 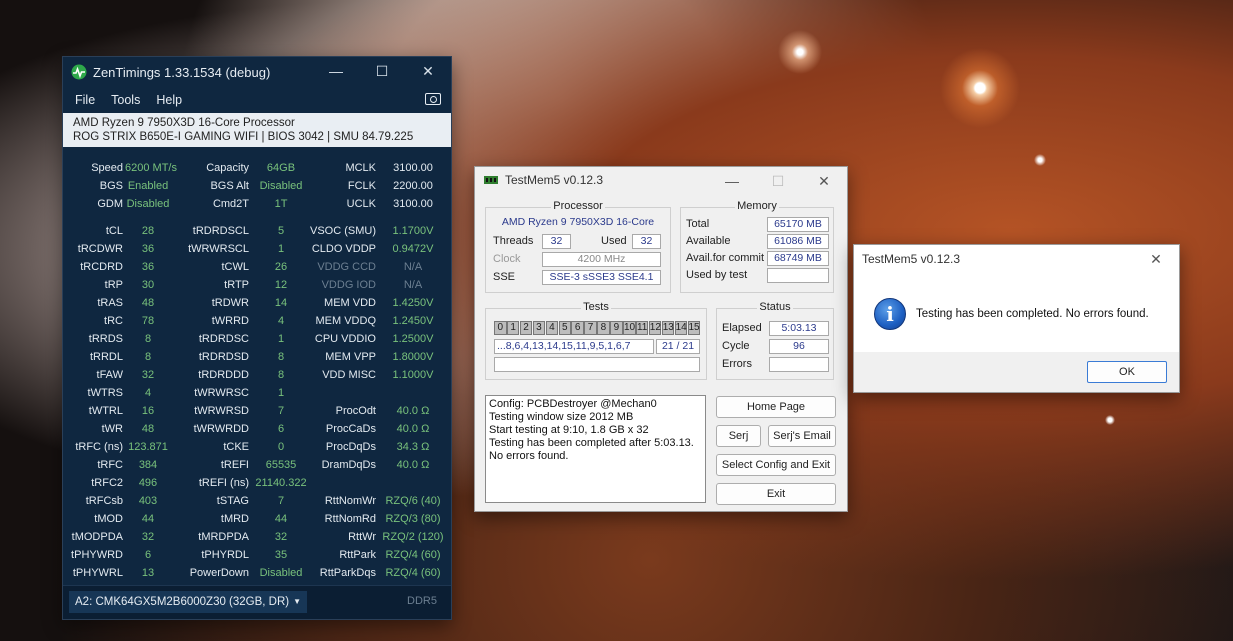 What do you see at coordinates (281, 555) in the screenshot?
I see `timing-value: 35` at bounding box center [281, 555].